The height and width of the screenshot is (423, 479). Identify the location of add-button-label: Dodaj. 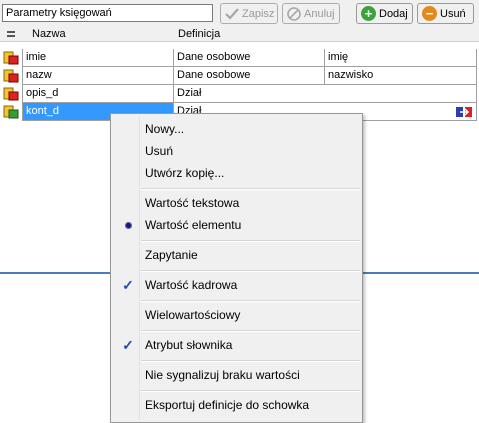
(393, 13).